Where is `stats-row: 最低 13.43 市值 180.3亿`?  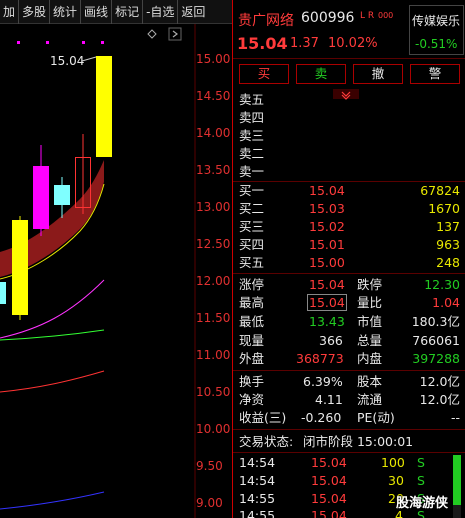
stats-row: 最低 13.43 市值 180.3亿 is located at coordinates (349, 321).